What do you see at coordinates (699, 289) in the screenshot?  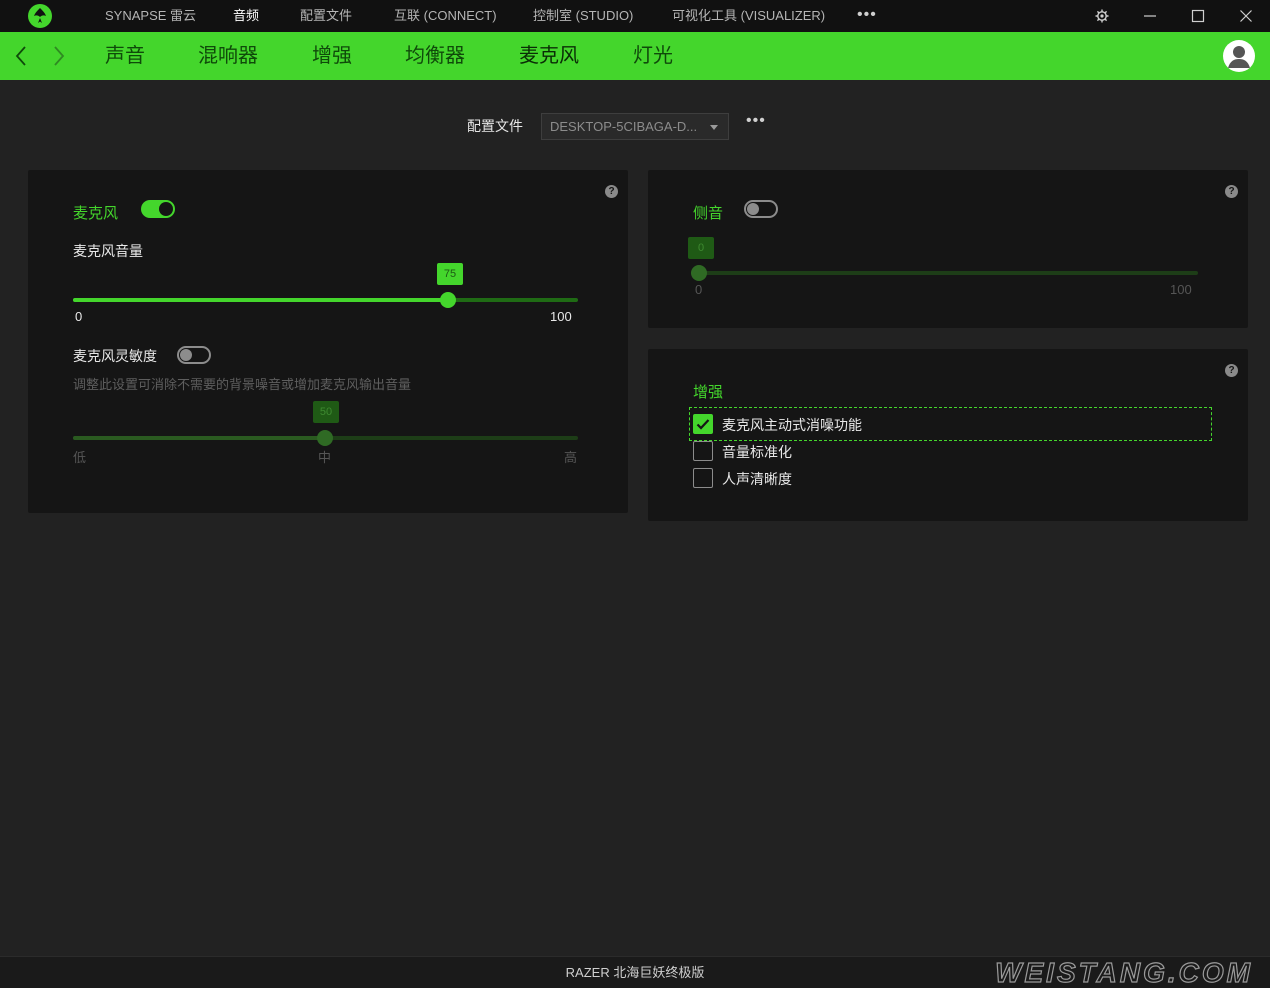 I see `sidetone-min: 0` at bounding box center [699, 289].